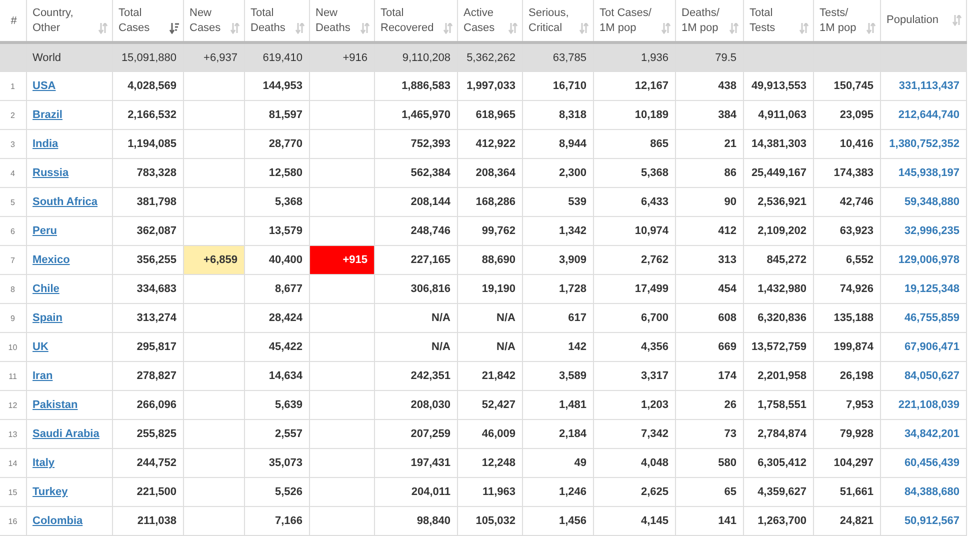 The width and height of the screenshot is (970, 536). I want to click on column-header: Serious, Critical, so click(548, 21).